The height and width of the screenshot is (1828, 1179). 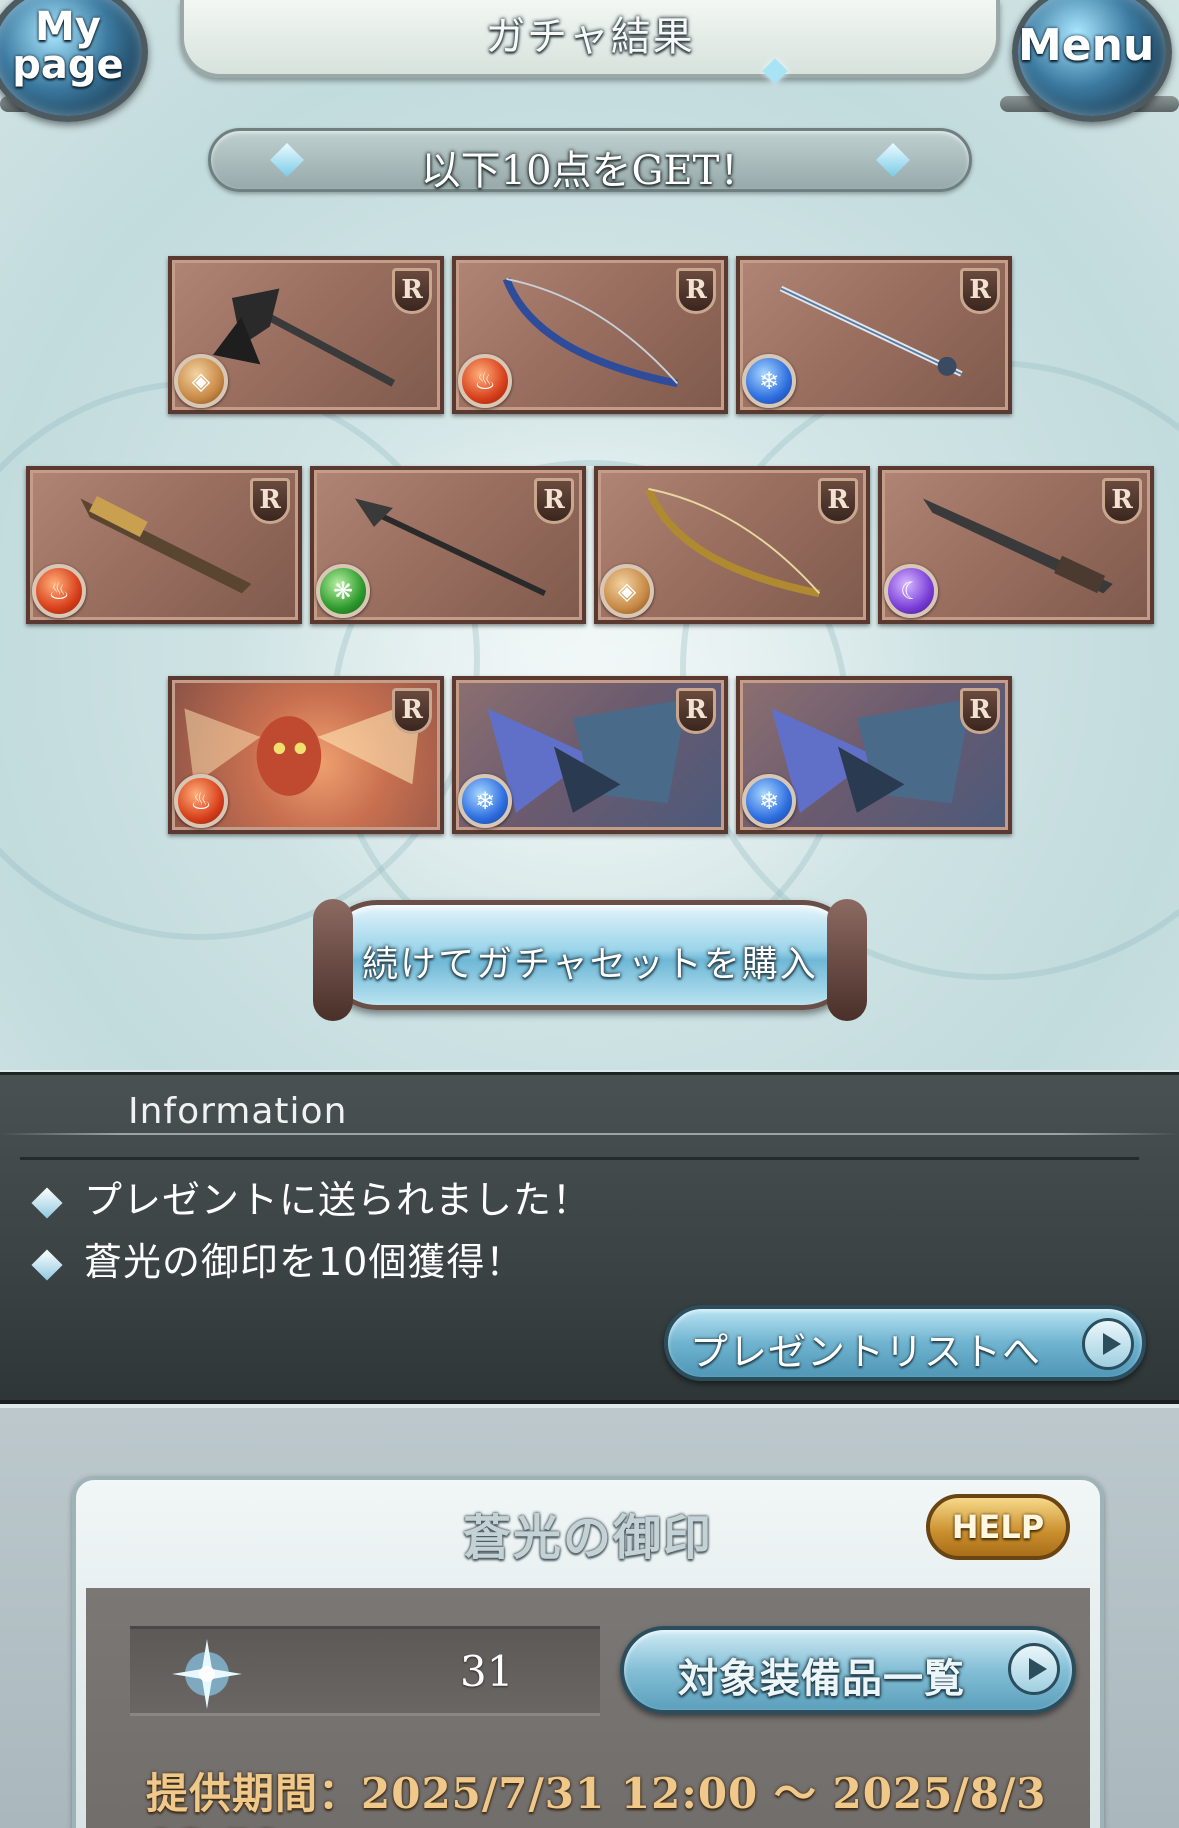 I want to click on info-message: プレゼントに送られました！, so click(x=311, y=1196).